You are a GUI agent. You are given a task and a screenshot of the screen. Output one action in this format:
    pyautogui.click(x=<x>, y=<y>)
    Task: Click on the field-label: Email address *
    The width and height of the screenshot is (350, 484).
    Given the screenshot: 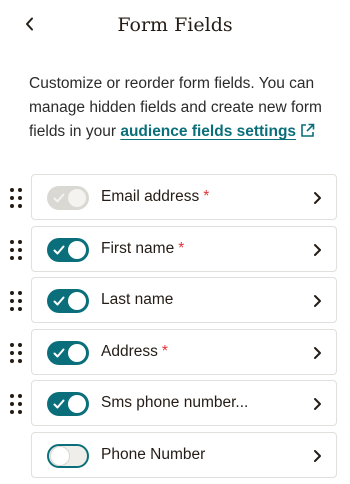 What is the action you would take?
    pyautogui.click(x=155, y=197)
    